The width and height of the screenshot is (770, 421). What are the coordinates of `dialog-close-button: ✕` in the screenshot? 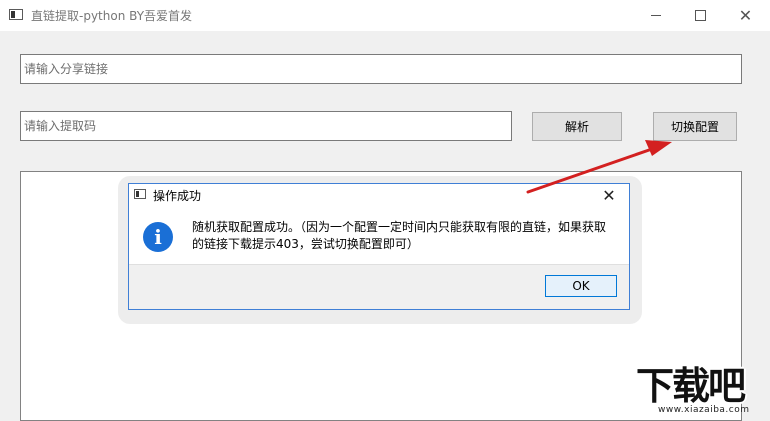 It's located at (609, 195).